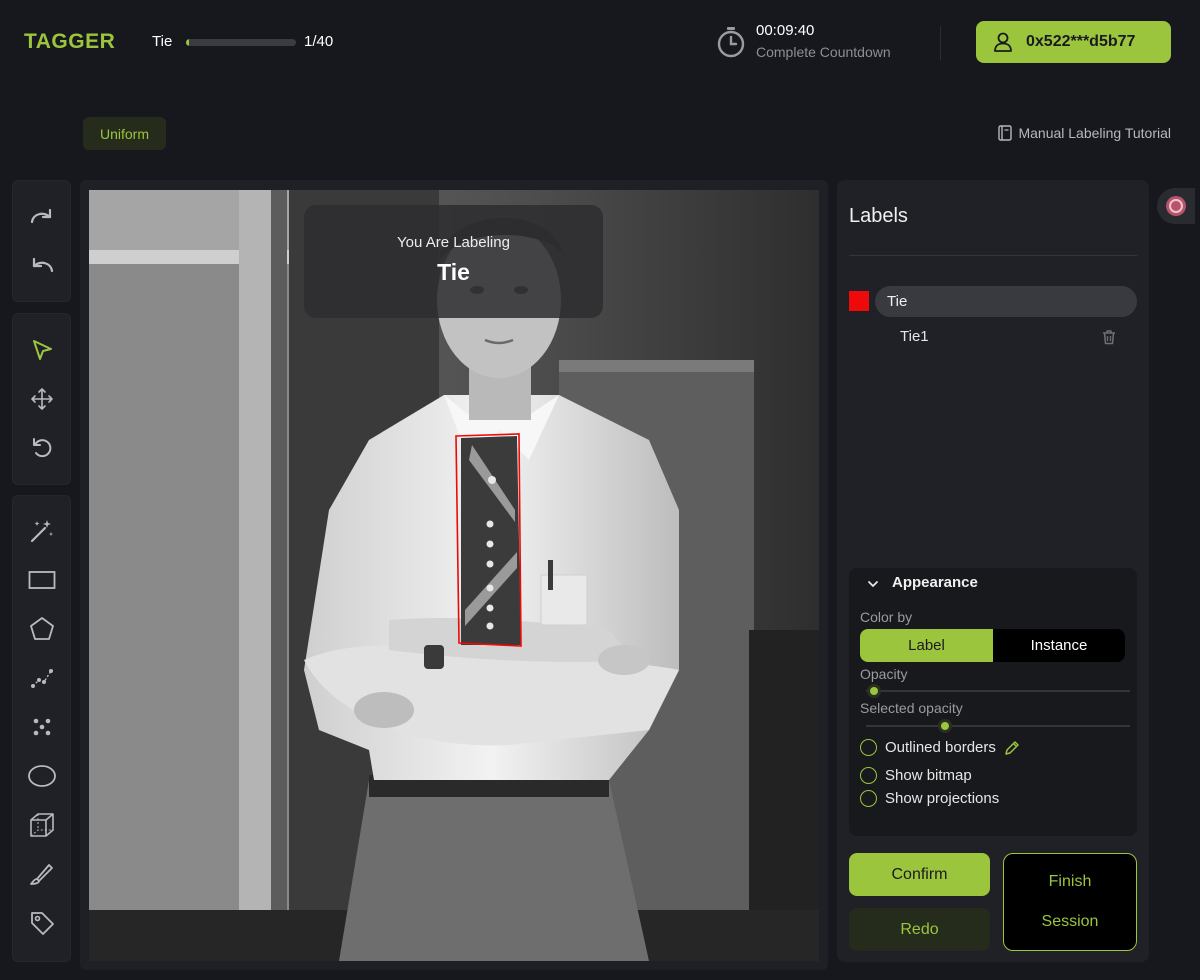 The width and height of the screenshot is (1200, 980). What do you see at coordinates (1070, 902) in the screenshot?
I see `finish-session-button: Finish Session` at bounding box center [1070, 902].